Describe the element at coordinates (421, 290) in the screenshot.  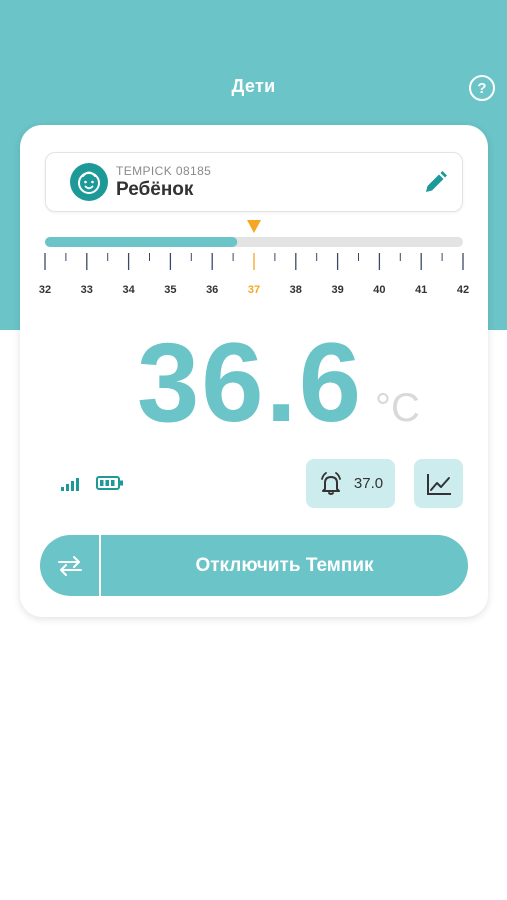
I see `scale-label: 41` at that location.